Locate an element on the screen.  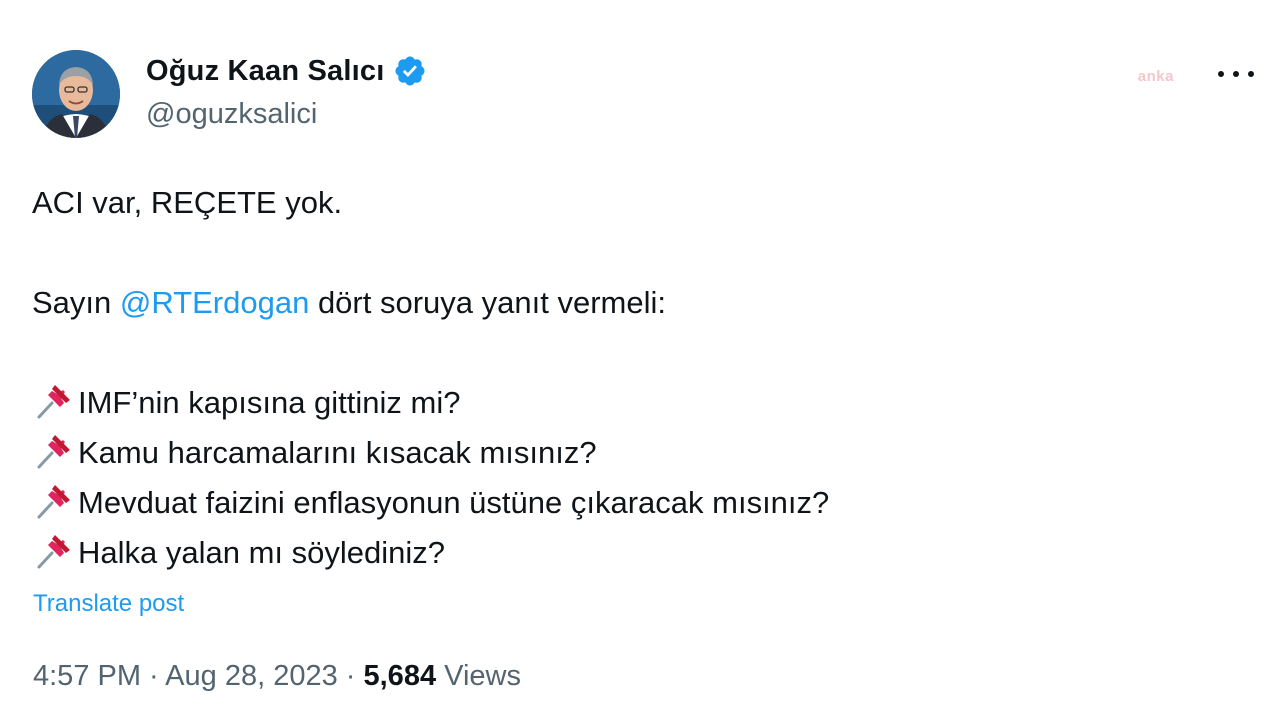
author-display-name: Oğuz Kaan Salıcı is located at coordinates (265, 71).